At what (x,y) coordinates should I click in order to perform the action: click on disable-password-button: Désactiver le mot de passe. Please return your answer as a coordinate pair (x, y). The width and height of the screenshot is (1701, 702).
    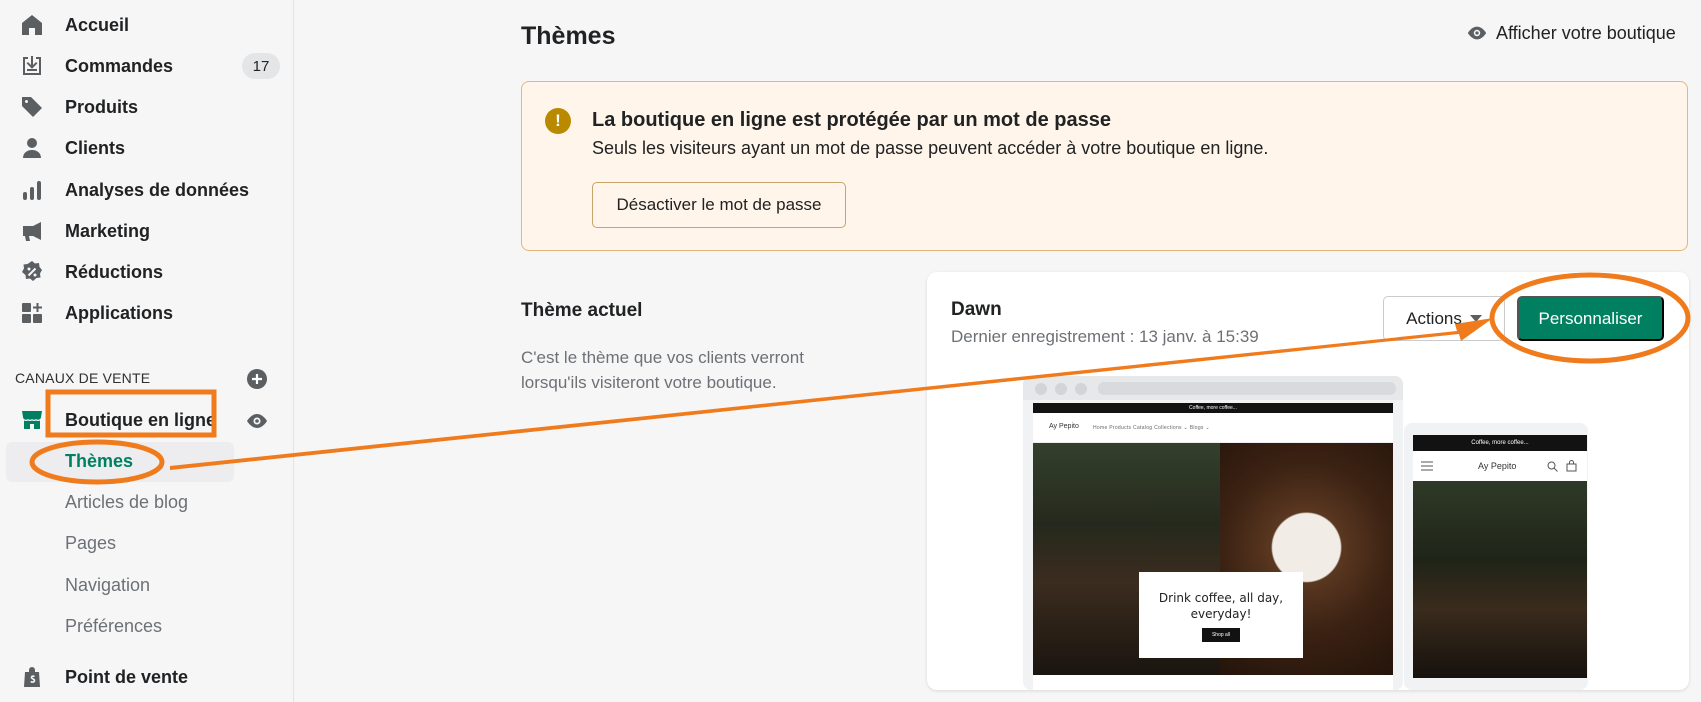
    Looking at the image, I should click on (719, 205).